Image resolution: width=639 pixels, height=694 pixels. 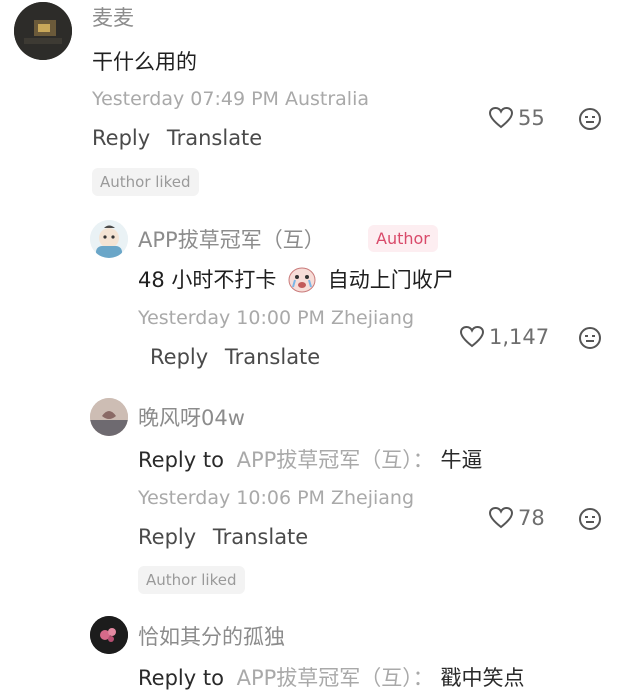 What do you see at coordinates (191, 417) in the screenshot?
I see `comment-username: 晚风呀04w` at bounding box center [191, 417].